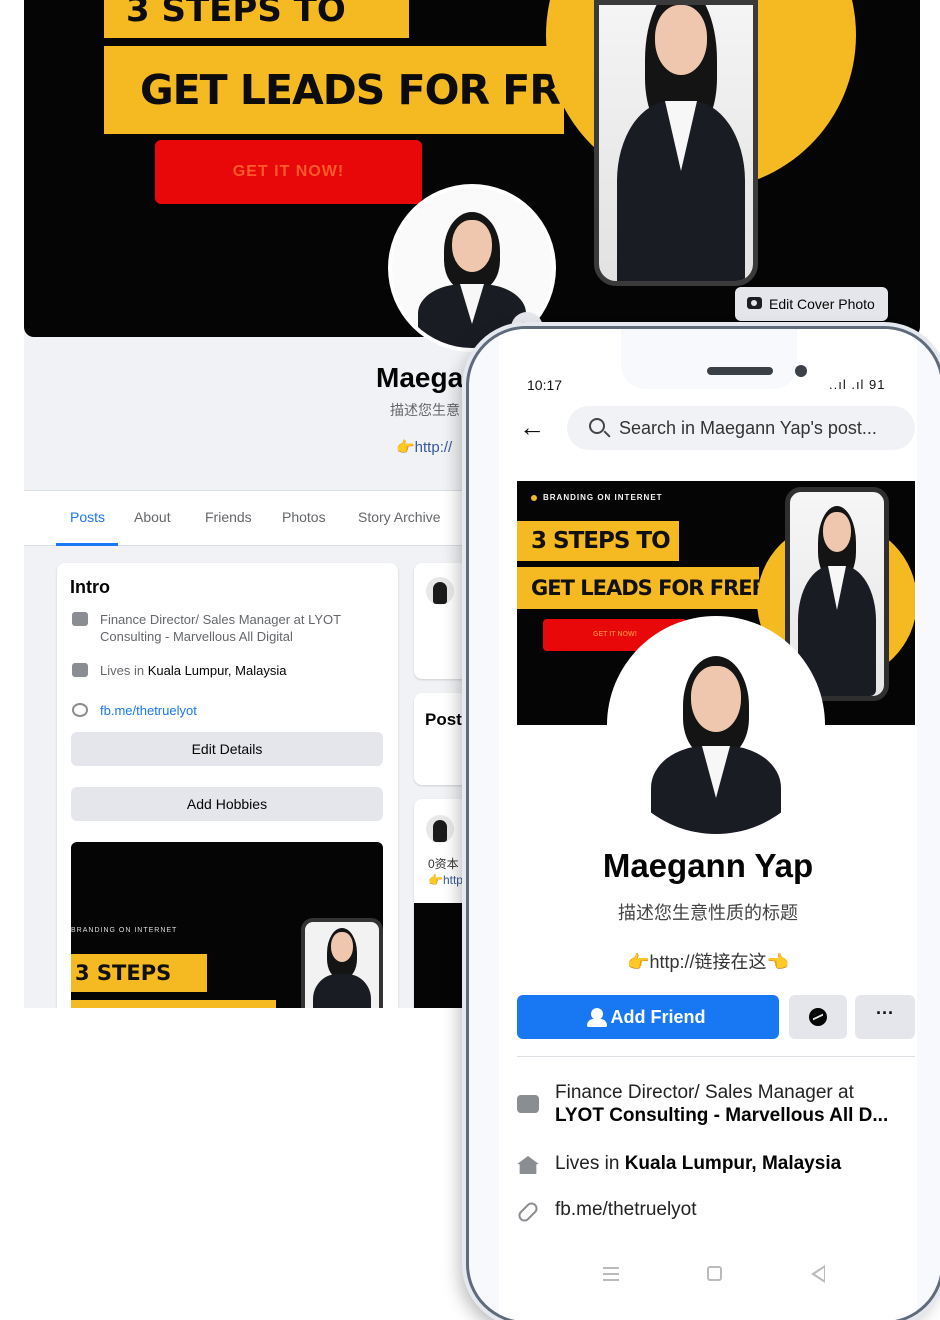  Describe the element at coordinates (646, 588) in the screenshot. I see `cover-headline-2: GET LEADS FOR FREE!` at that location.